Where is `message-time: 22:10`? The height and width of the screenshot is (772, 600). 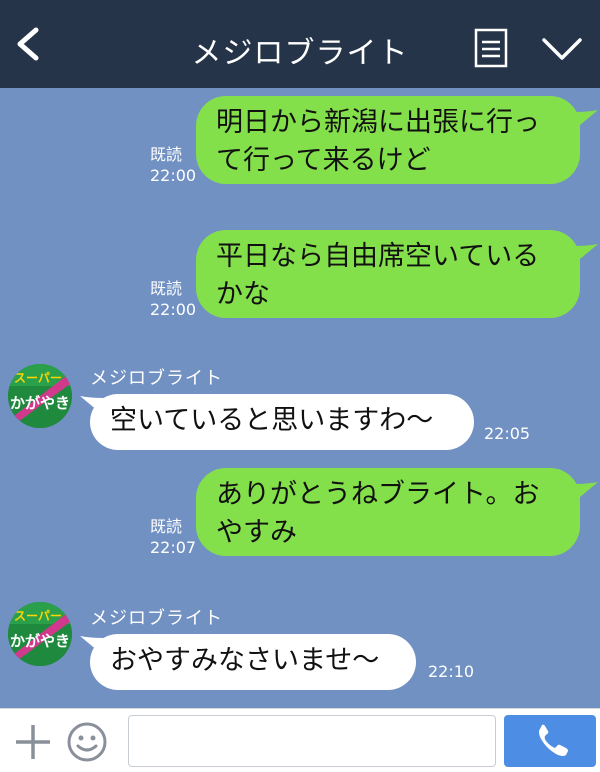 message-time: 22:10 is located at coordinates (451, 671).